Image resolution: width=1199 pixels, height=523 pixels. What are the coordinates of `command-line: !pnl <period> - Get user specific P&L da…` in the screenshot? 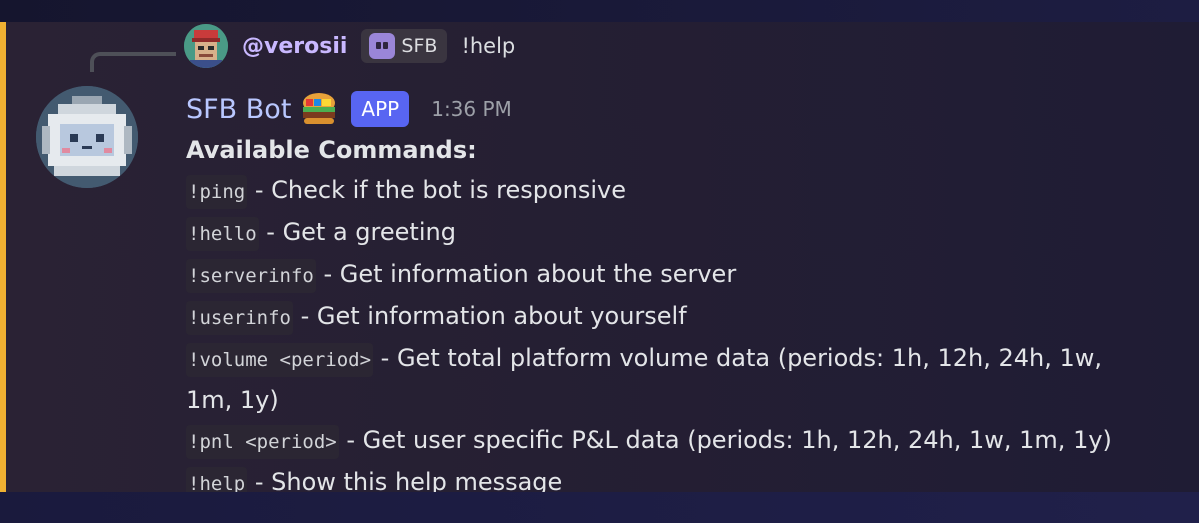 It's located at (666, 441).